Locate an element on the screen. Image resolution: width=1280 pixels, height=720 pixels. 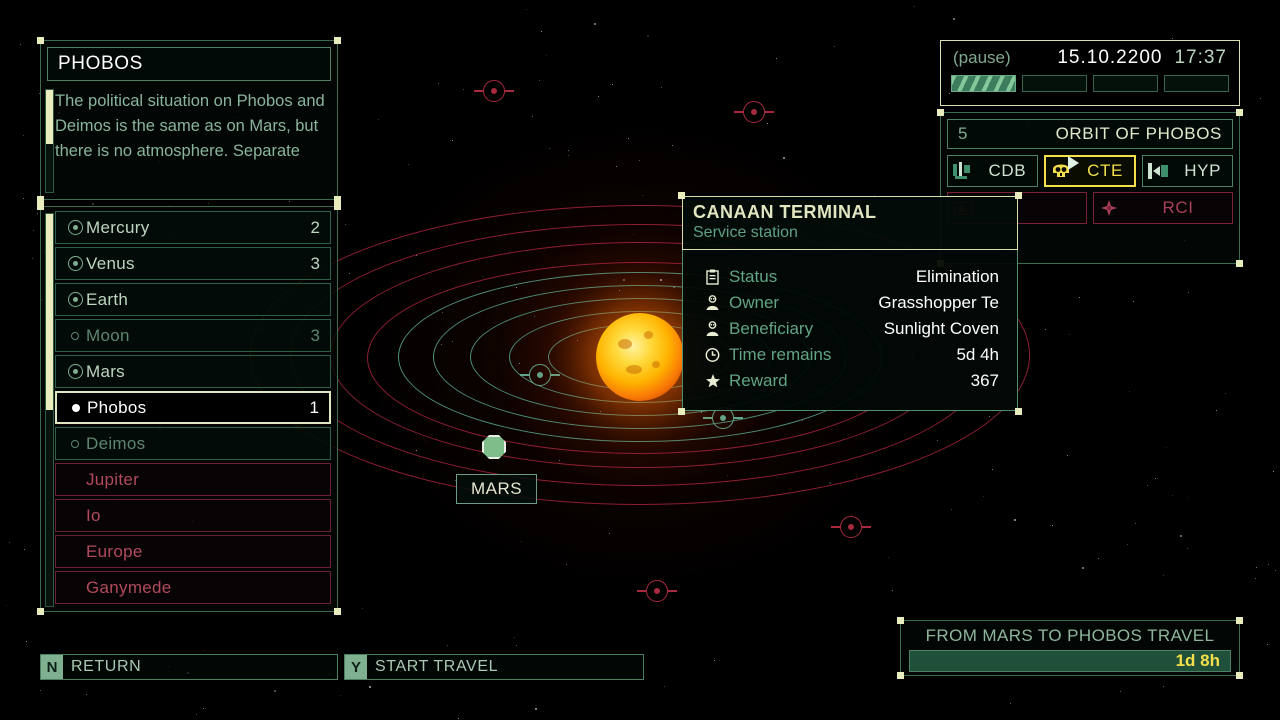
list-item-venus: Venus 3 is located at coordinates (193, 263).